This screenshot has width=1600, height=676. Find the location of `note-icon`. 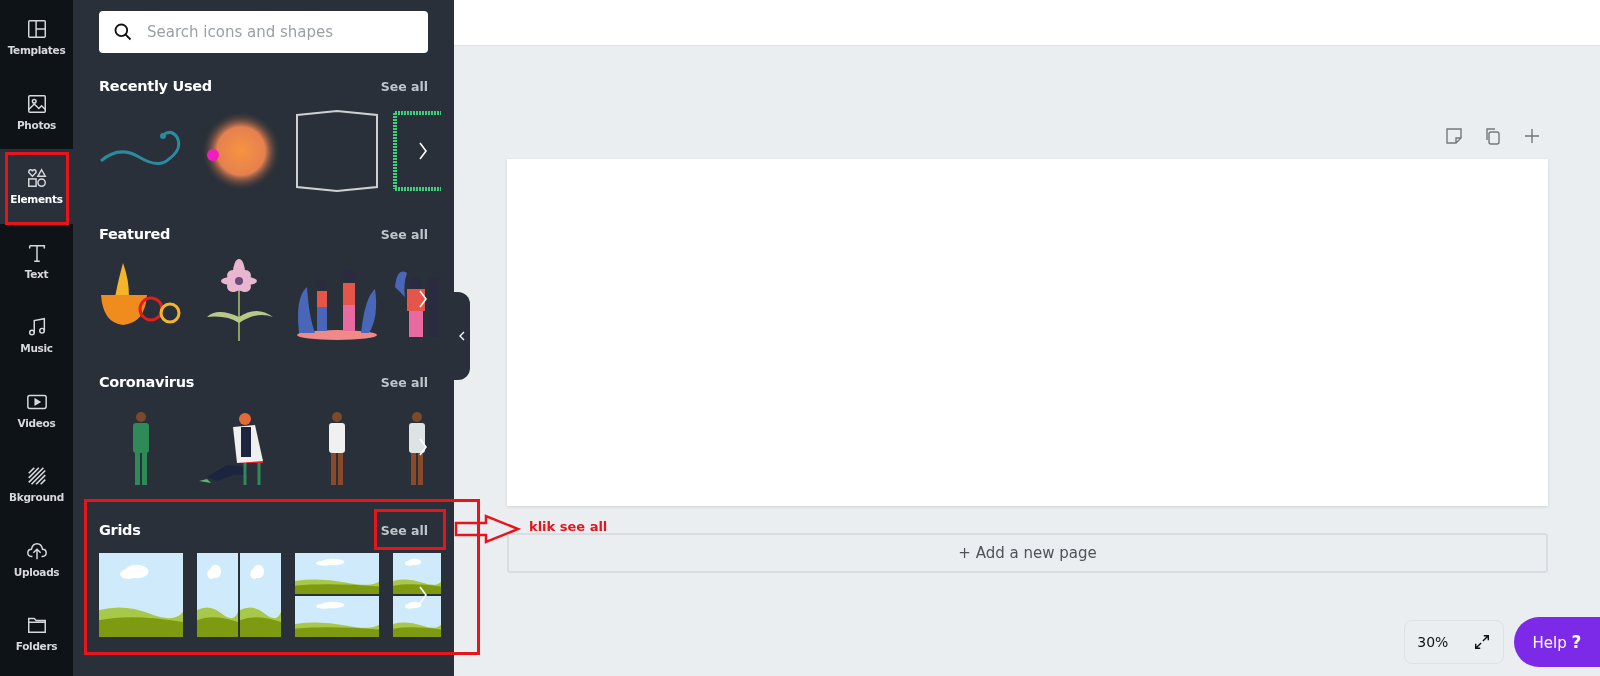

note-icon is located at coordinates (1454, 136).